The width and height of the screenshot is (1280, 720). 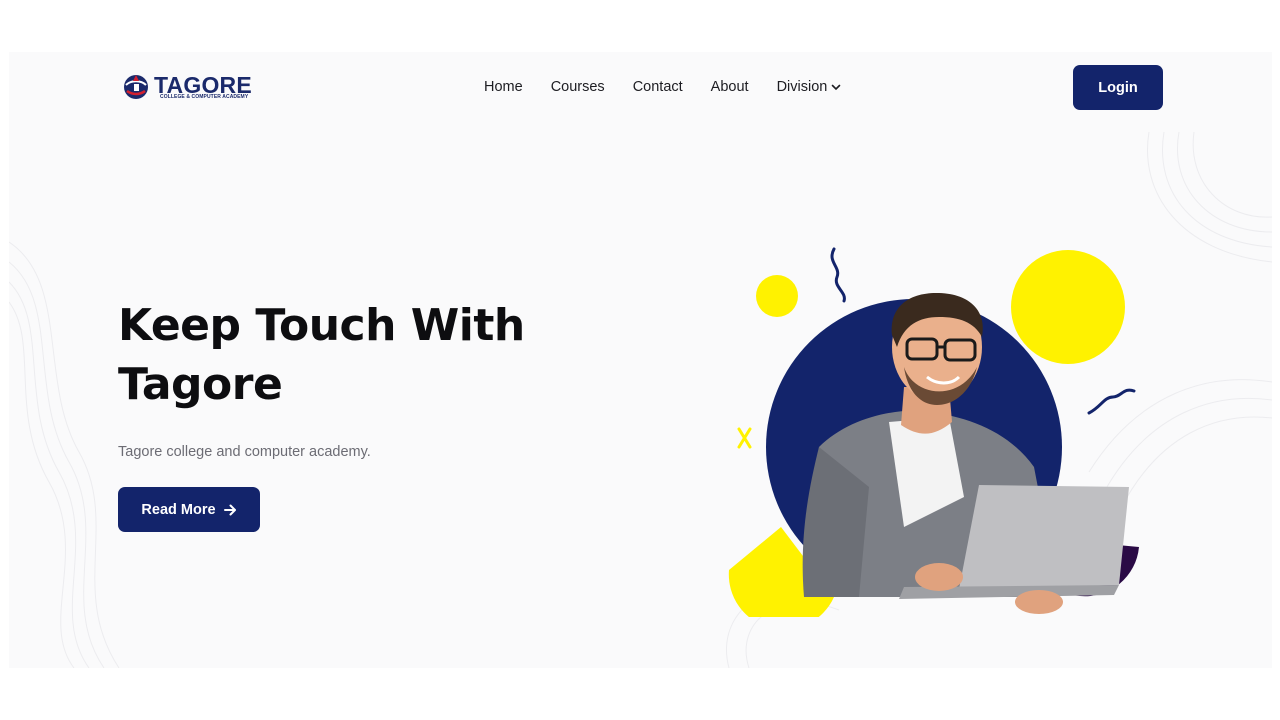 What do you see at coordinates (1111, 401) in the screenshot?
I see `squiggle-right` at bounding box center [1111, 401].